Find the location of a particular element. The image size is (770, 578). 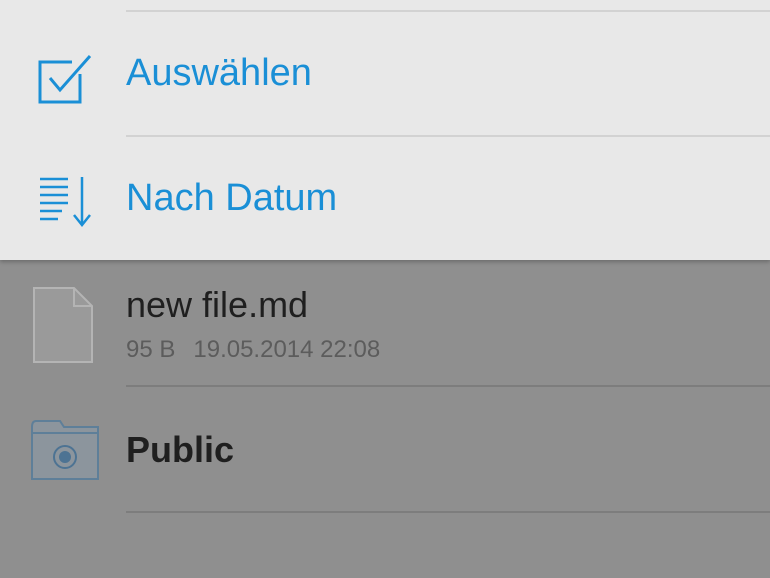

file-meta: 95 B 19.05.2014 22:08 is located at coordinates (253, 350).